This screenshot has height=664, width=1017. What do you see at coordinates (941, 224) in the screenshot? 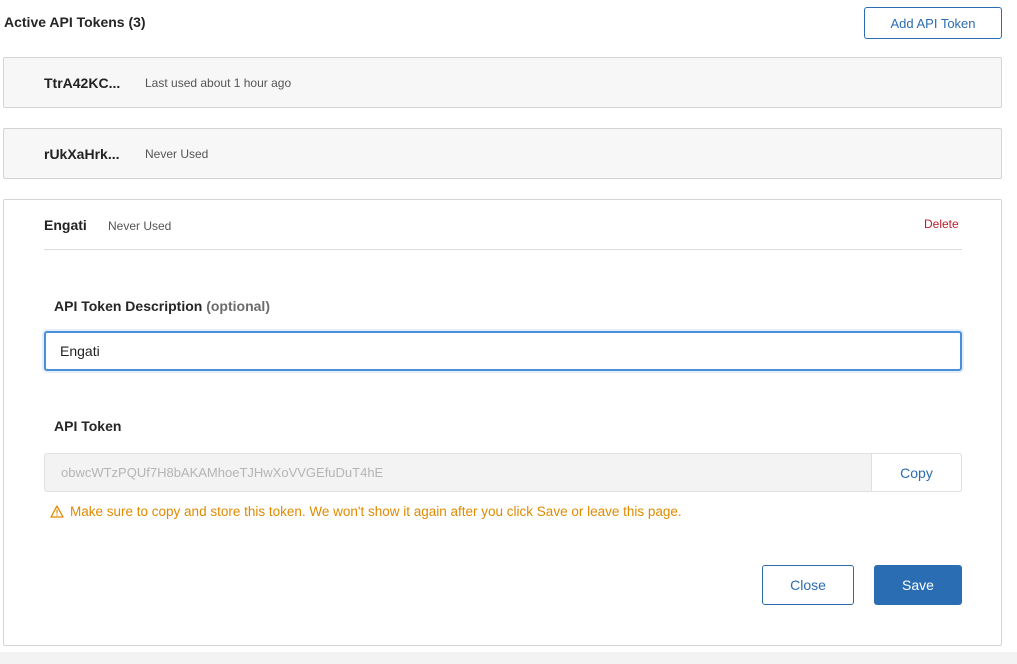
I see `delete-token-link: Delete` at bounding box center [941, 224].